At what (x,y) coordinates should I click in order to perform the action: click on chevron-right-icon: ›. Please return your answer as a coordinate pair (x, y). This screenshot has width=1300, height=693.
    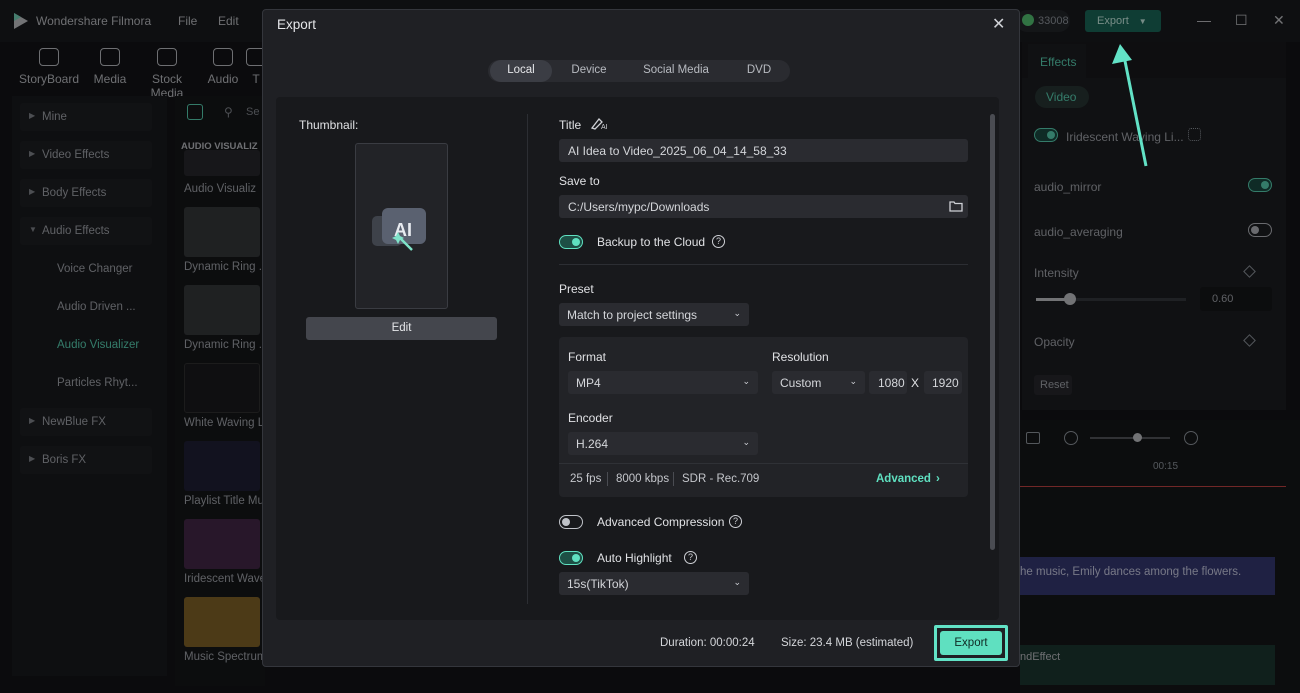
    Looking at the image, I should click on (937, 479).